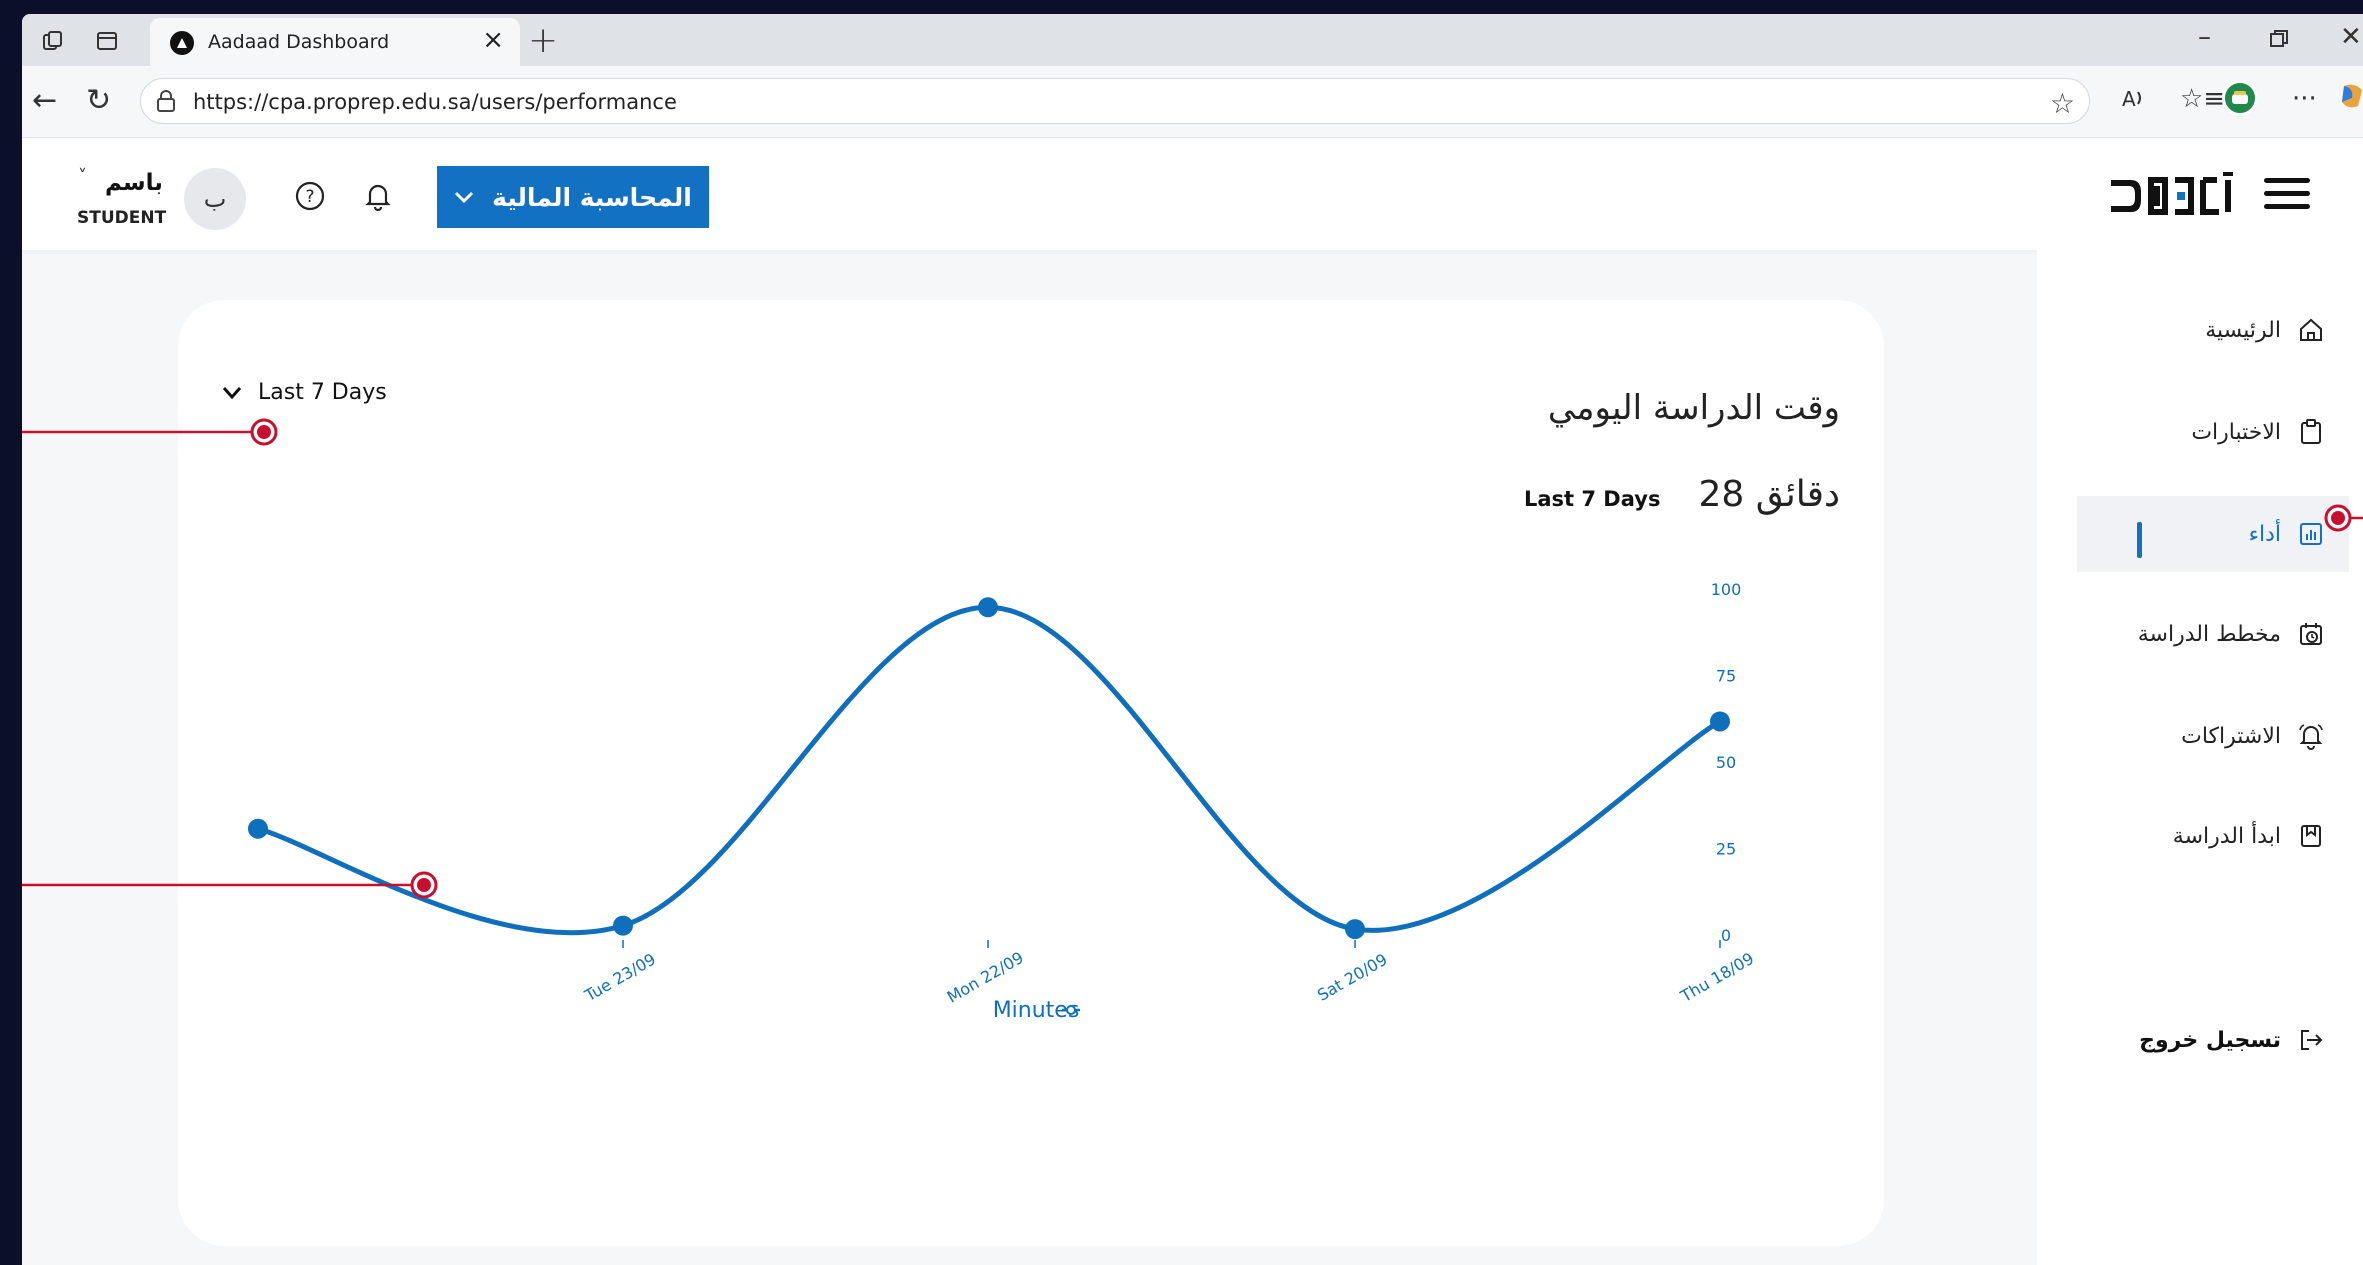  What do you see at coordinates (2236, 432) in the screenshot?
I see `sidebar-item-label: الاختبارات` at bounding box center [2236, 432].